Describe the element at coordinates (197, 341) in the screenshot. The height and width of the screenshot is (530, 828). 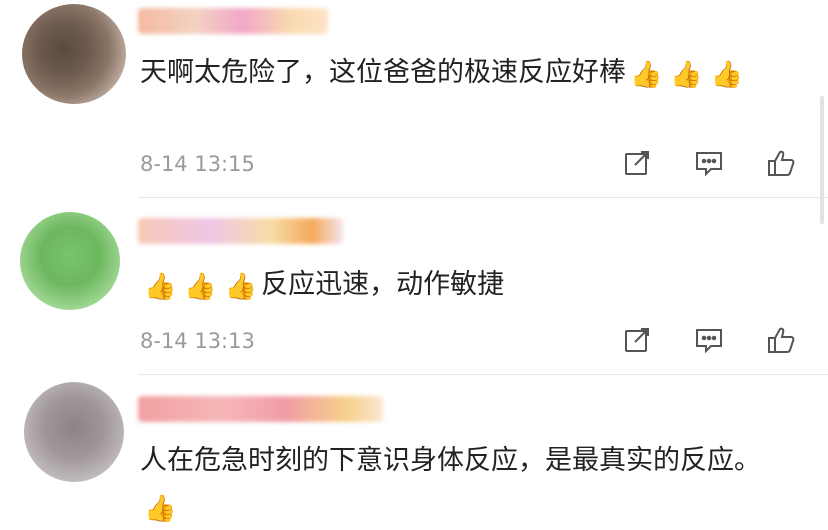
I see `comment-timestamp: 8-14 13:13` at that location.